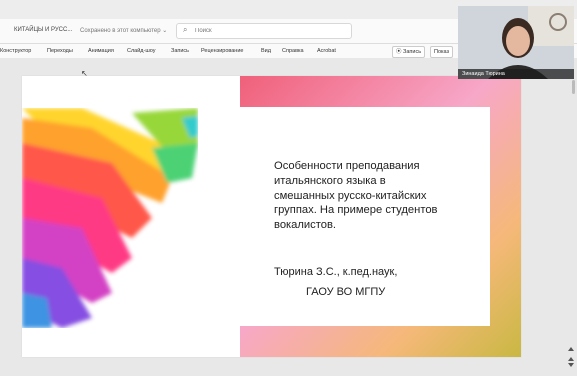 The width and height of the screenshot is (577, 376). What do you see at coordinates (326, 51) in the screenshot?
I see `menu-acrobat: Acrobat` at bounding box center [326, 51].